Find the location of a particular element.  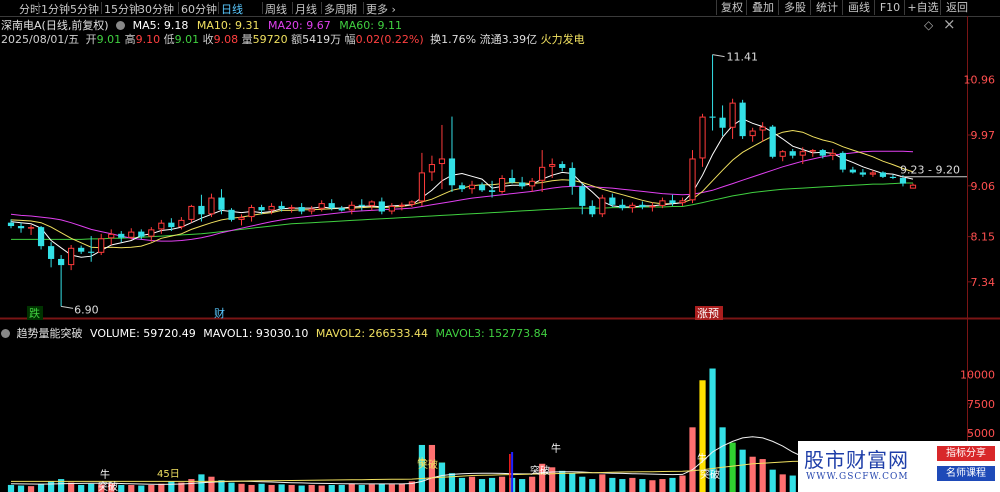

watermark-logo: 股市财富网 WWW.GSCFW.COM 指标分享 名师课程 is located at coordinates (899, 466).